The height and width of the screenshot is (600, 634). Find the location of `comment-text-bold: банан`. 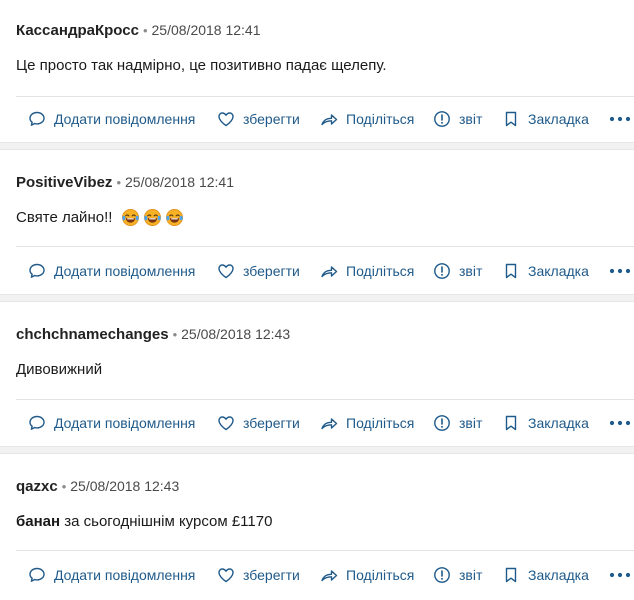

comment-text-bold: банан is located at coordinates (38, 521).